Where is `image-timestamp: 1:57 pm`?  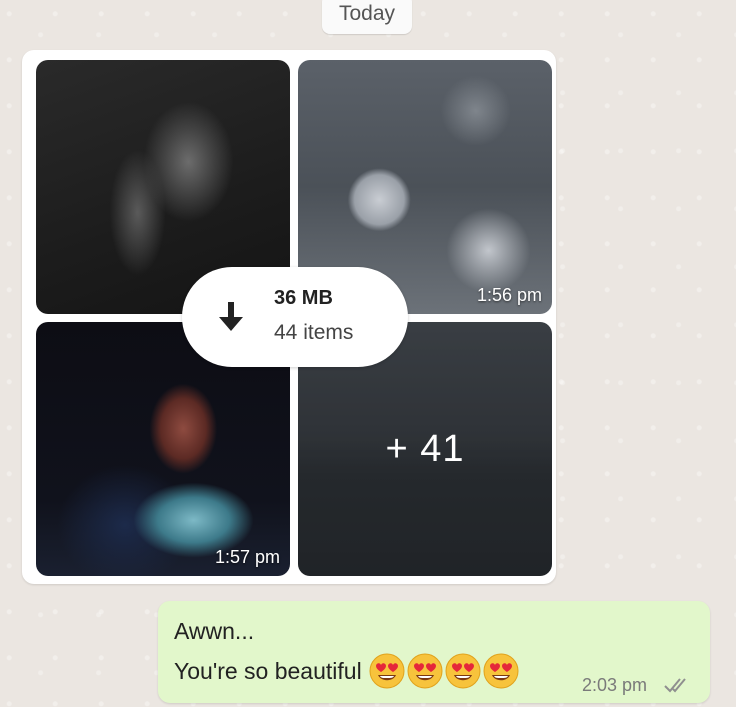
image-timestamp: 1:57 pm is located at coordinates (247, 557).